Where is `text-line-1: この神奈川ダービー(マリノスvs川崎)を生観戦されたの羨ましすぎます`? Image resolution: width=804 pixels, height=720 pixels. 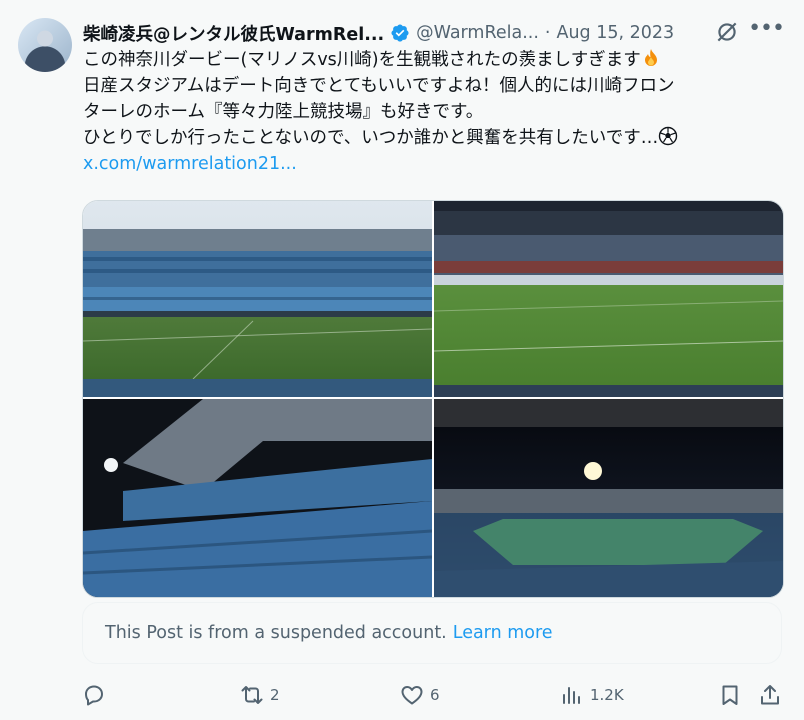 text-line-1: この神奈川ダービー(マリノスvs川崎)を生観戦されたの羨ましすぎます is located at coordinates (362, 60).